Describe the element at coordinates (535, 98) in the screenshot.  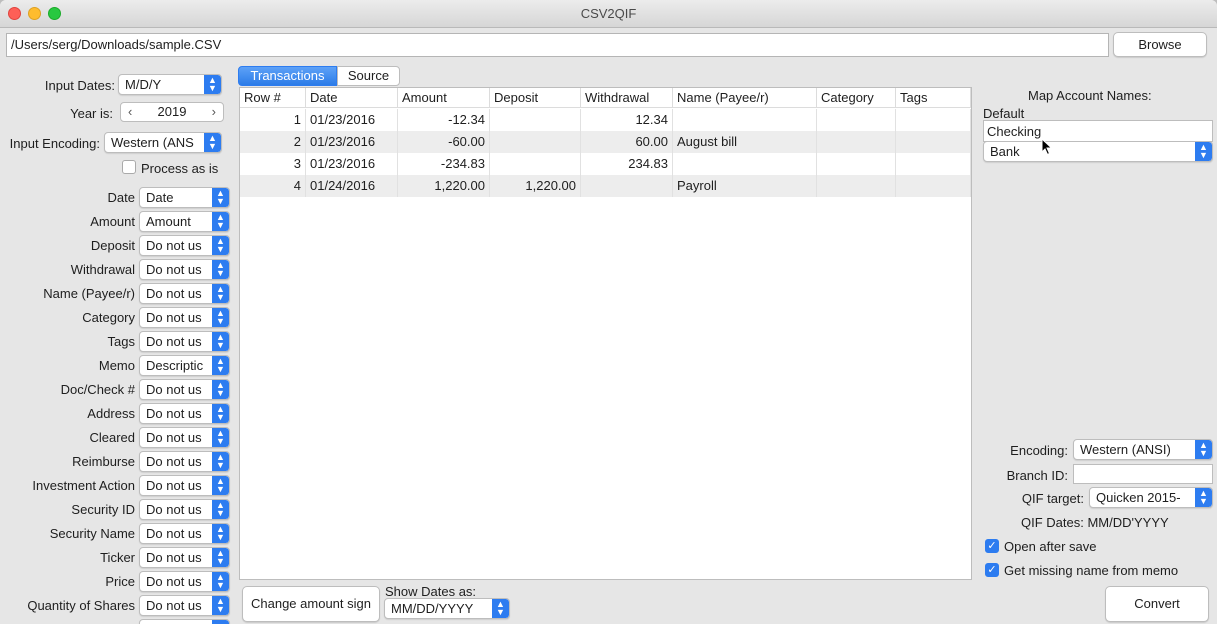
I see `column-header: Deposit` at that location.